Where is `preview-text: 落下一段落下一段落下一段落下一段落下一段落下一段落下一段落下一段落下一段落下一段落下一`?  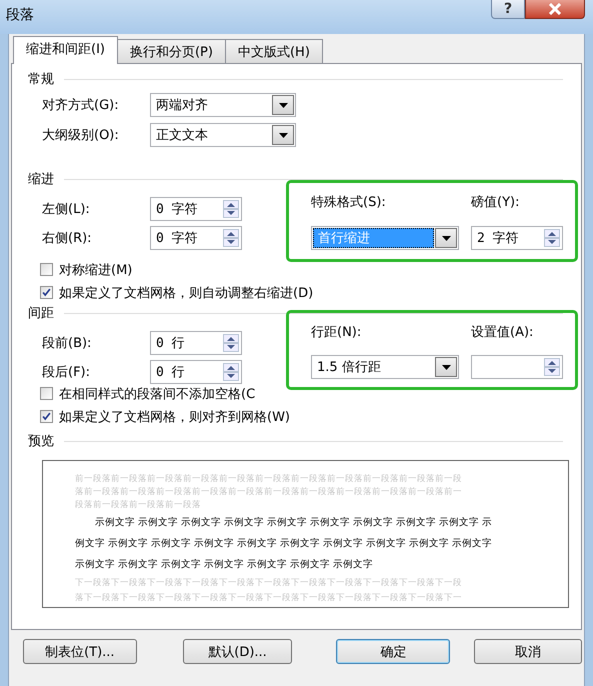
preview-text: 落下一段落下一段落下一段落下一段落下一段落下一段落下一段落下一段落下一段落下一段落下一 is located at coordinates (269, 598).